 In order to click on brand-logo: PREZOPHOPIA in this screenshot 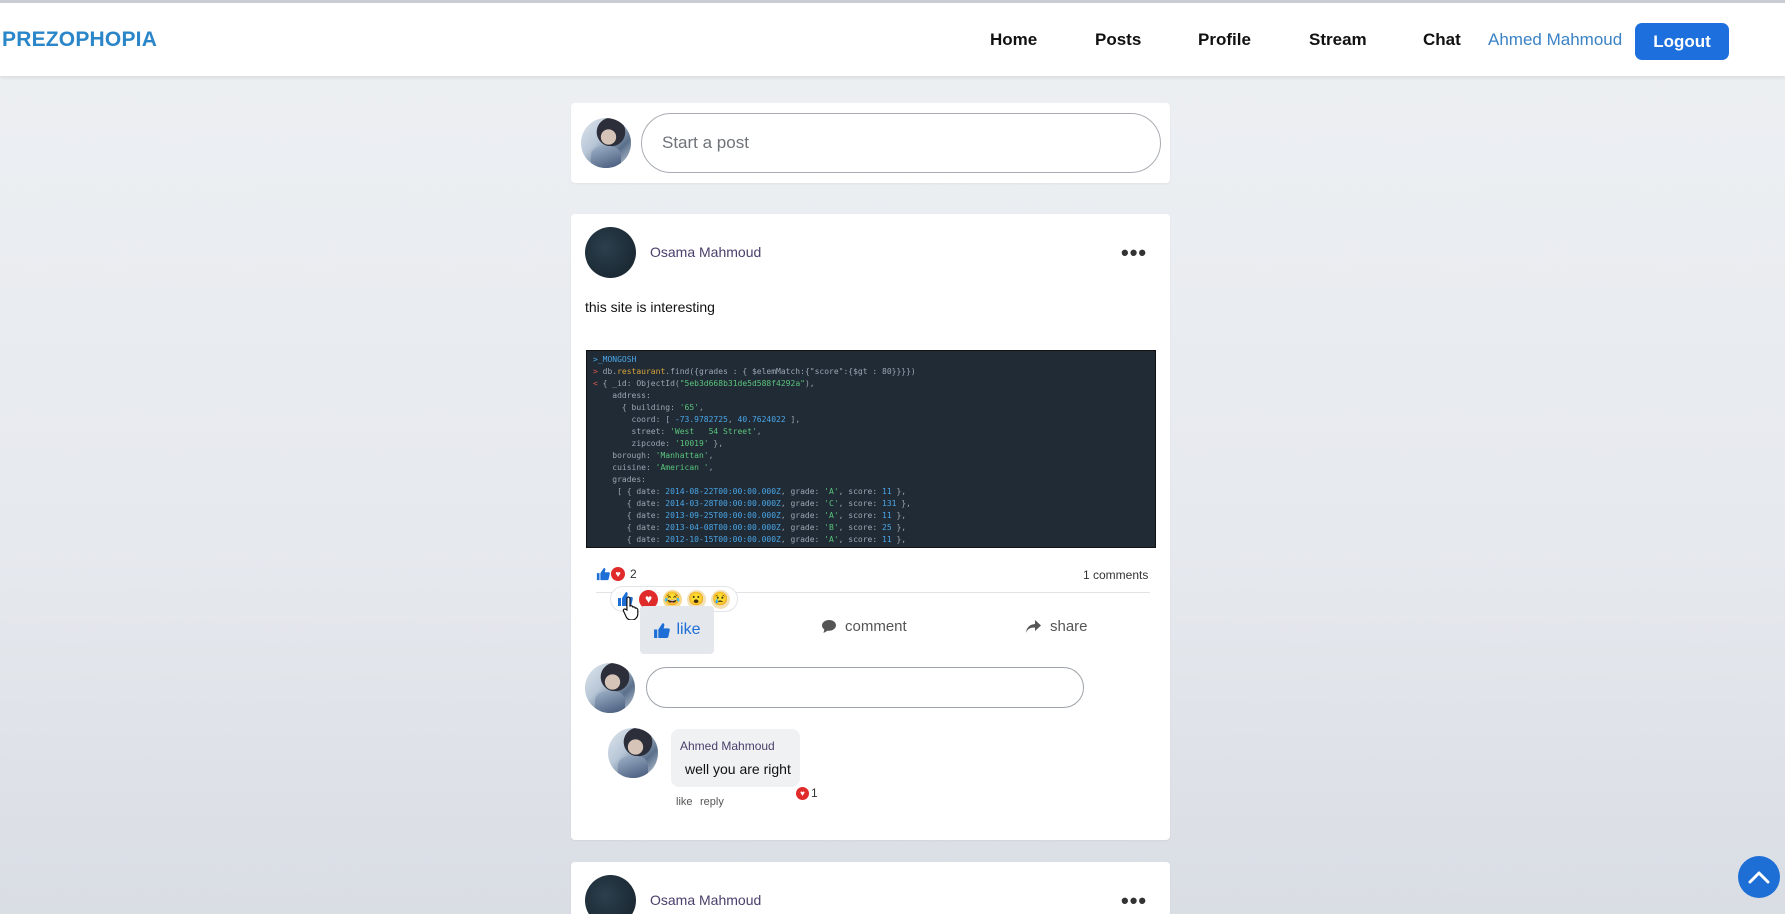, I will do `click(79, 40)`.